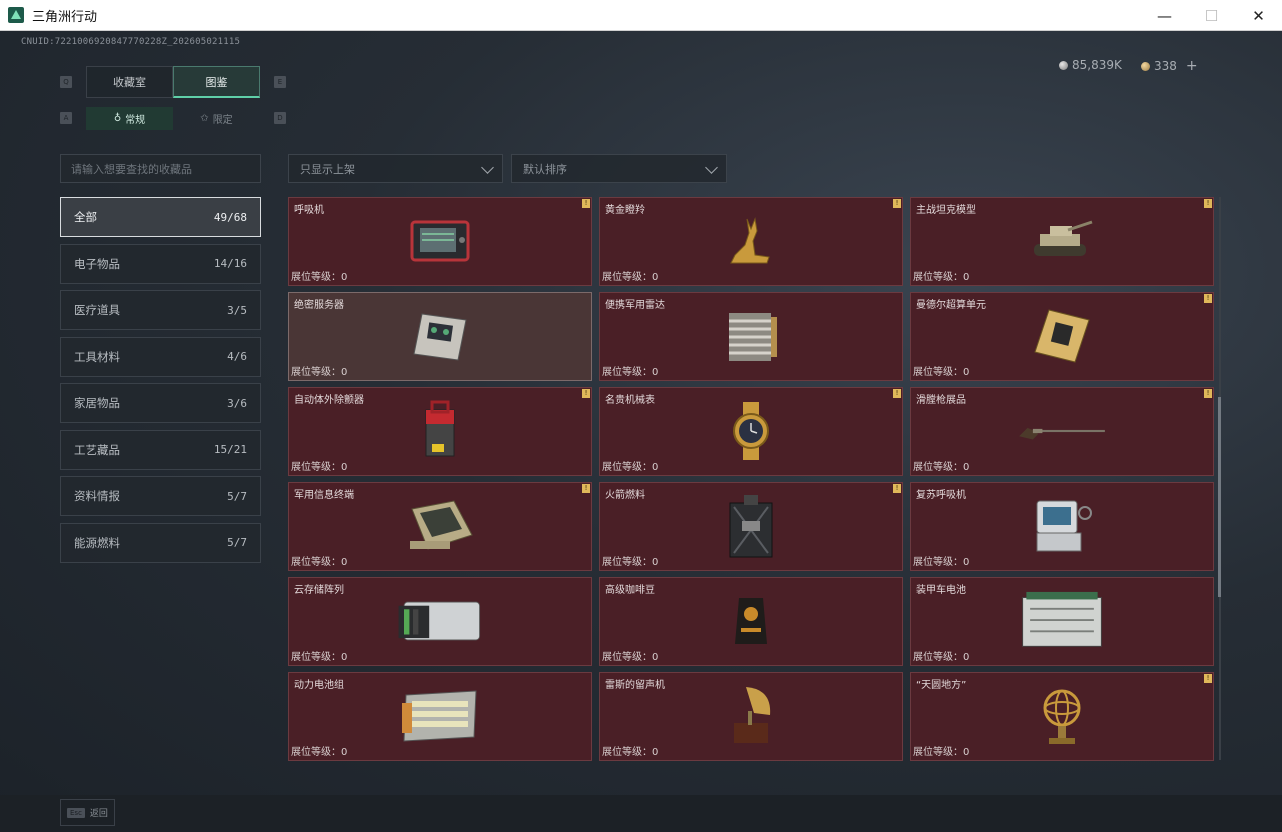  Describe the element at coordinates (1062, 241) in the screenshot. I see `collection-item-card: 主战坦克模型! 展位等级：0` at that location.